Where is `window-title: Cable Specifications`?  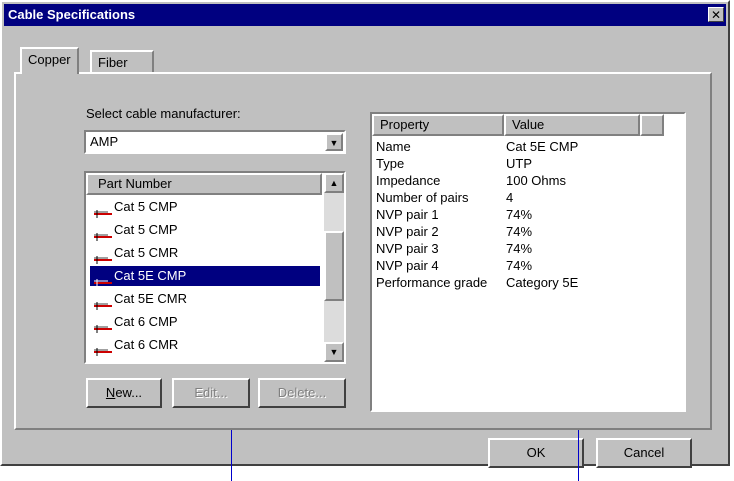 window-title: Cable Specifications is located at coordinates (72, 14).